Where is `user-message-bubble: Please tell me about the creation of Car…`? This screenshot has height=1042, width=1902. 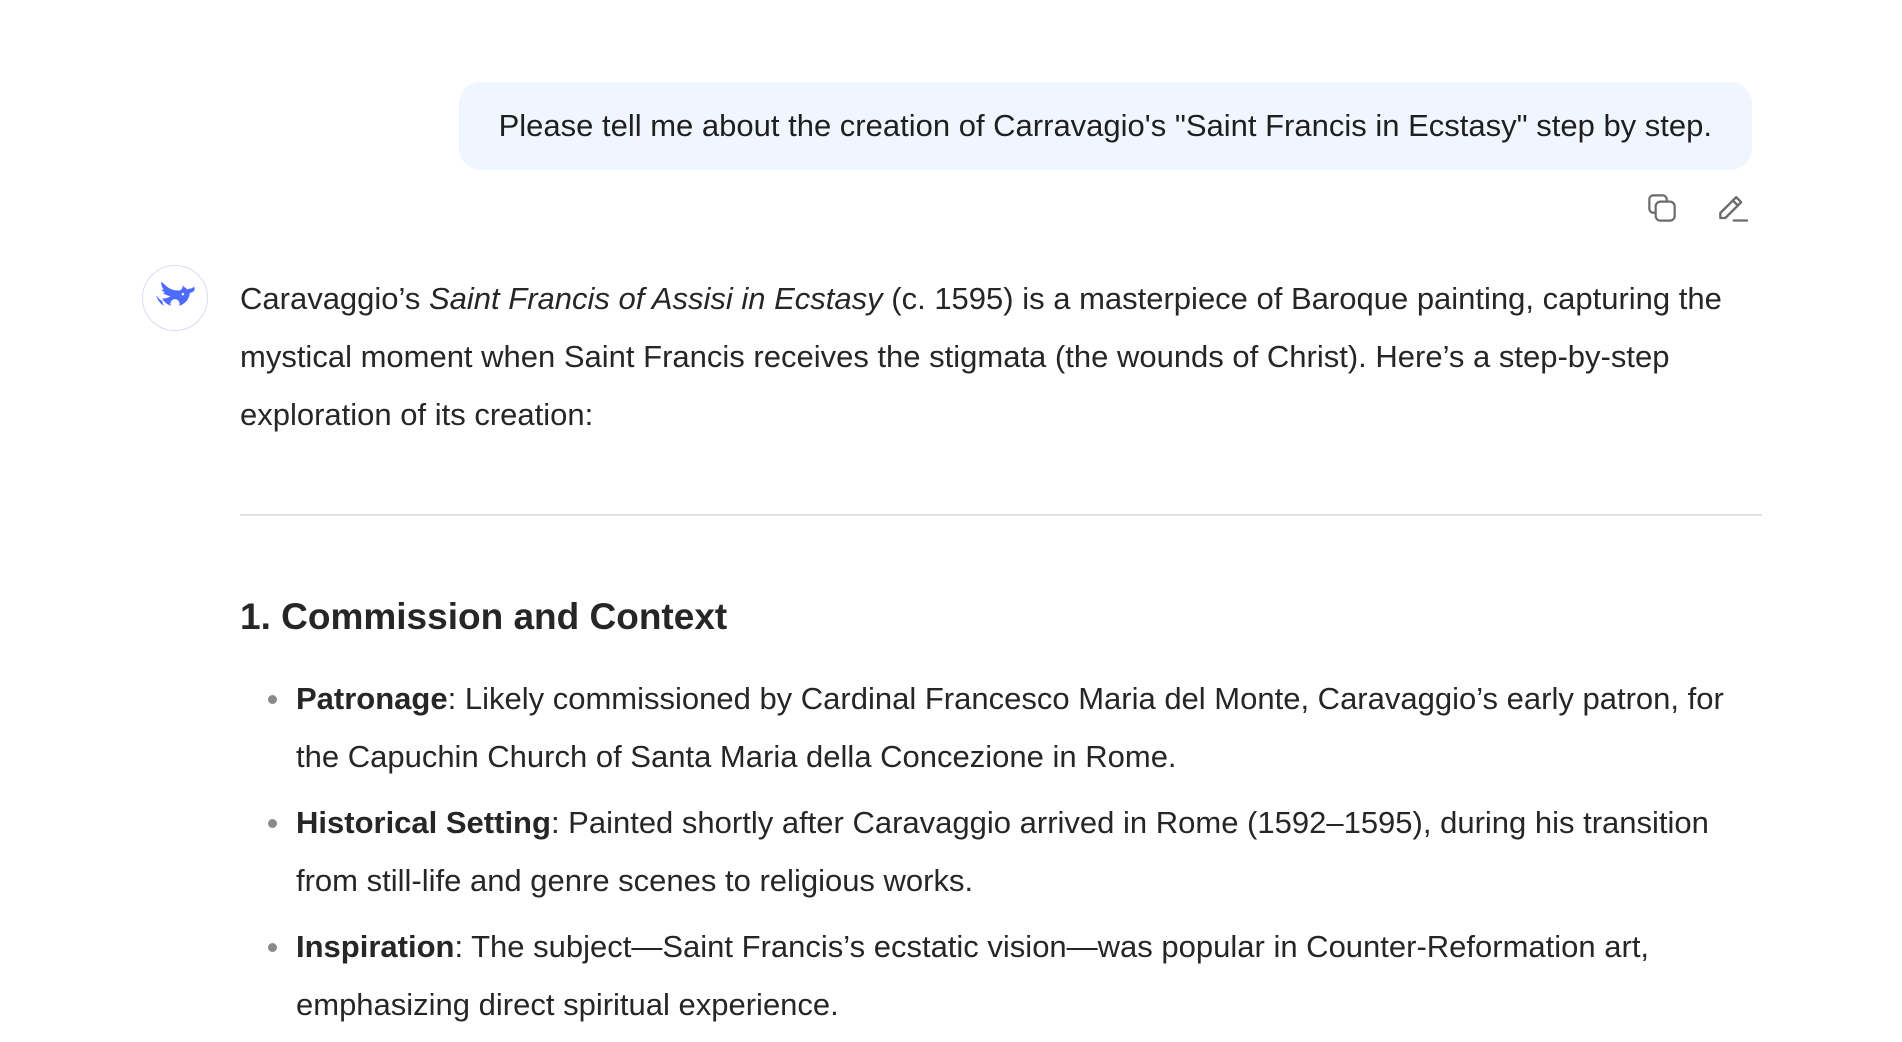 user-message-bubble: Please tell me about the creation of Car… is located at coordinates (1105, 126).